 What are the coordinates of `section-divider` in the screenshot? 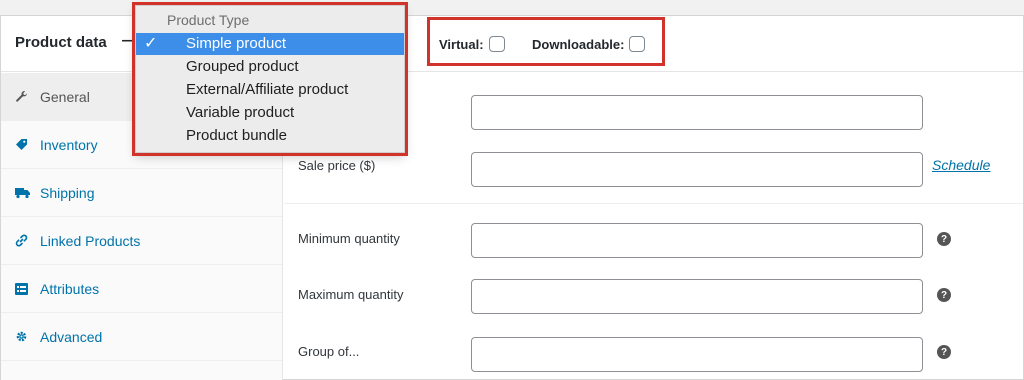 It's located at (653, 203).